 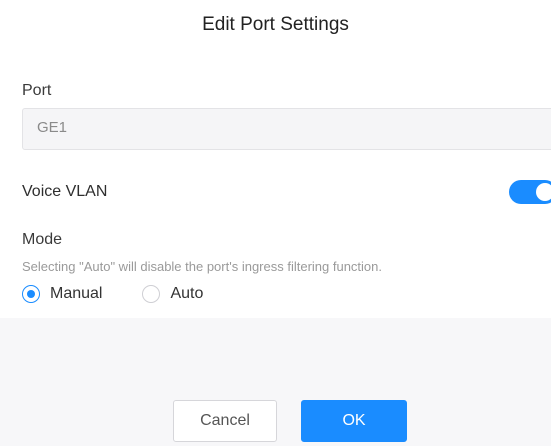 What do you see at coordinates (530, 192) in the screenshot?
I see `voice-vlan-toggle` at bounding box center [530, 192].